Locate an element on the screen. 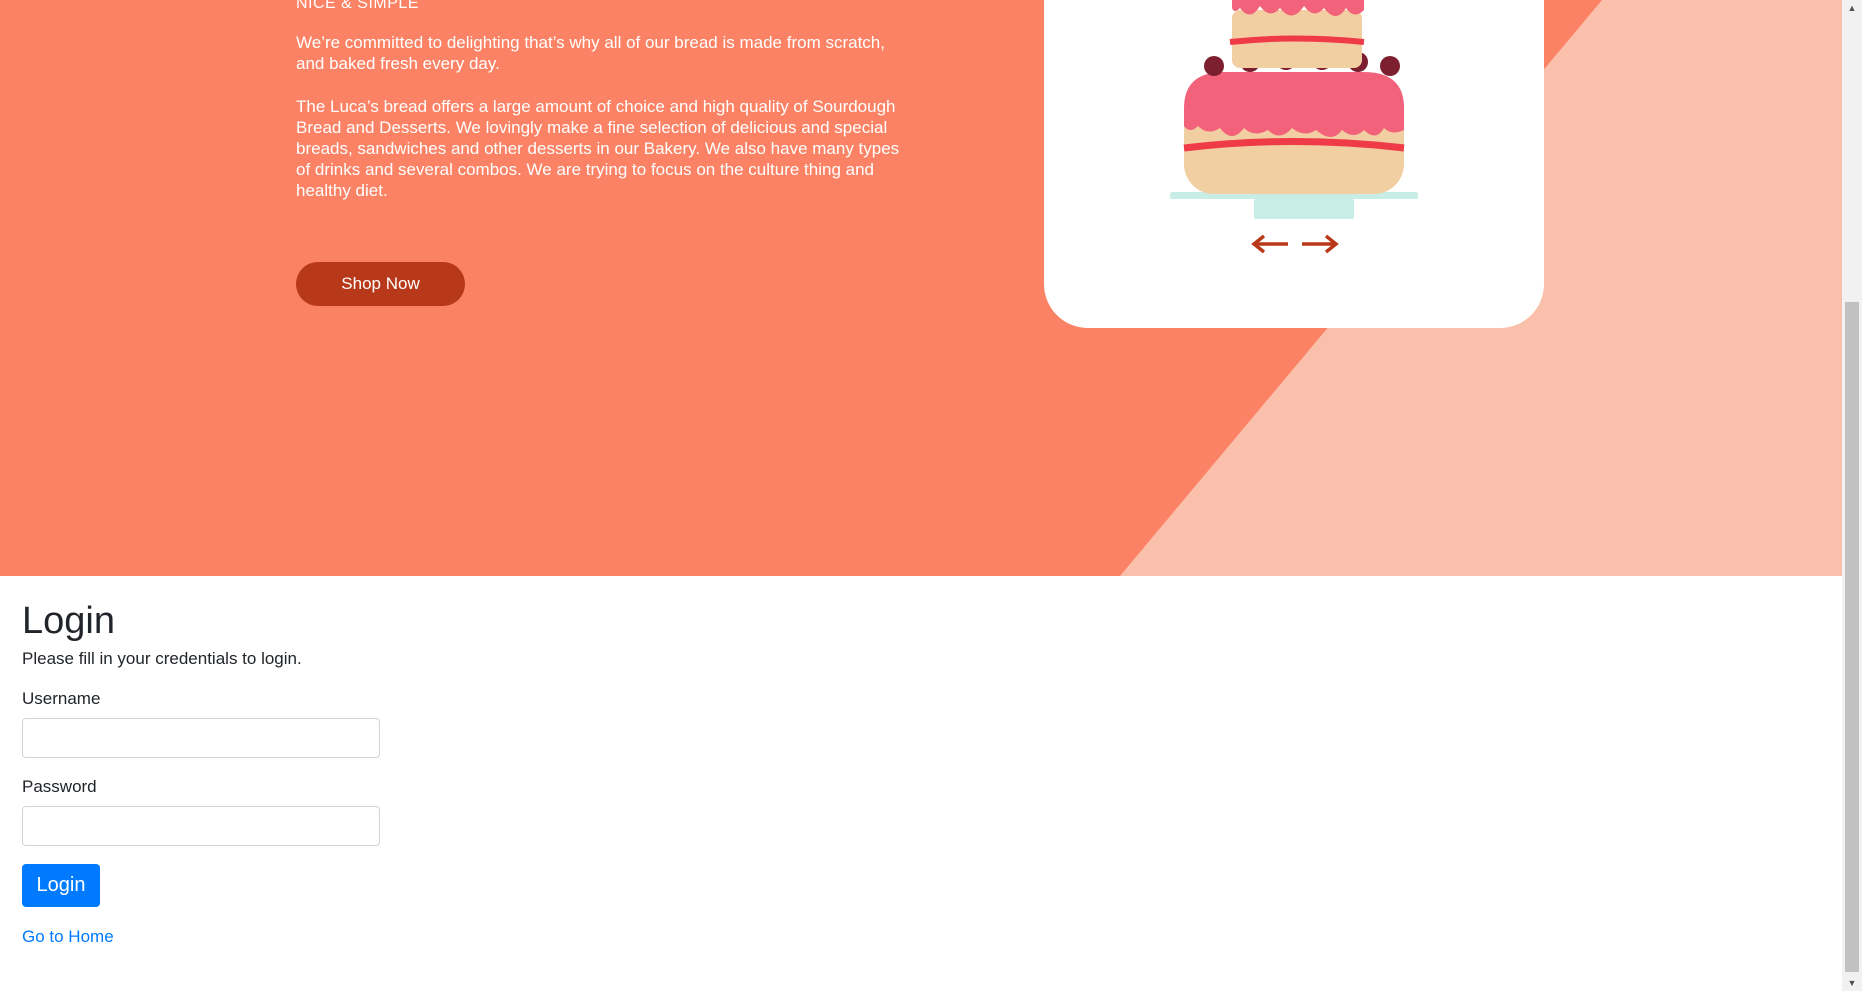 The width and height of the screenshot is (1862, 991). scroll-up-icon: ▲ is located at coordinates (1852, 8).